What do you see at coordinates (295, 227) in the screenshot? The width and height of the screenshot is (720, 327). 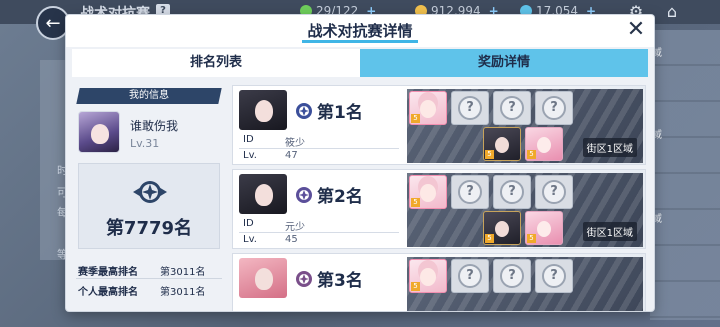 I see `player-id-value: 元少` at bounding box center [295, 227].